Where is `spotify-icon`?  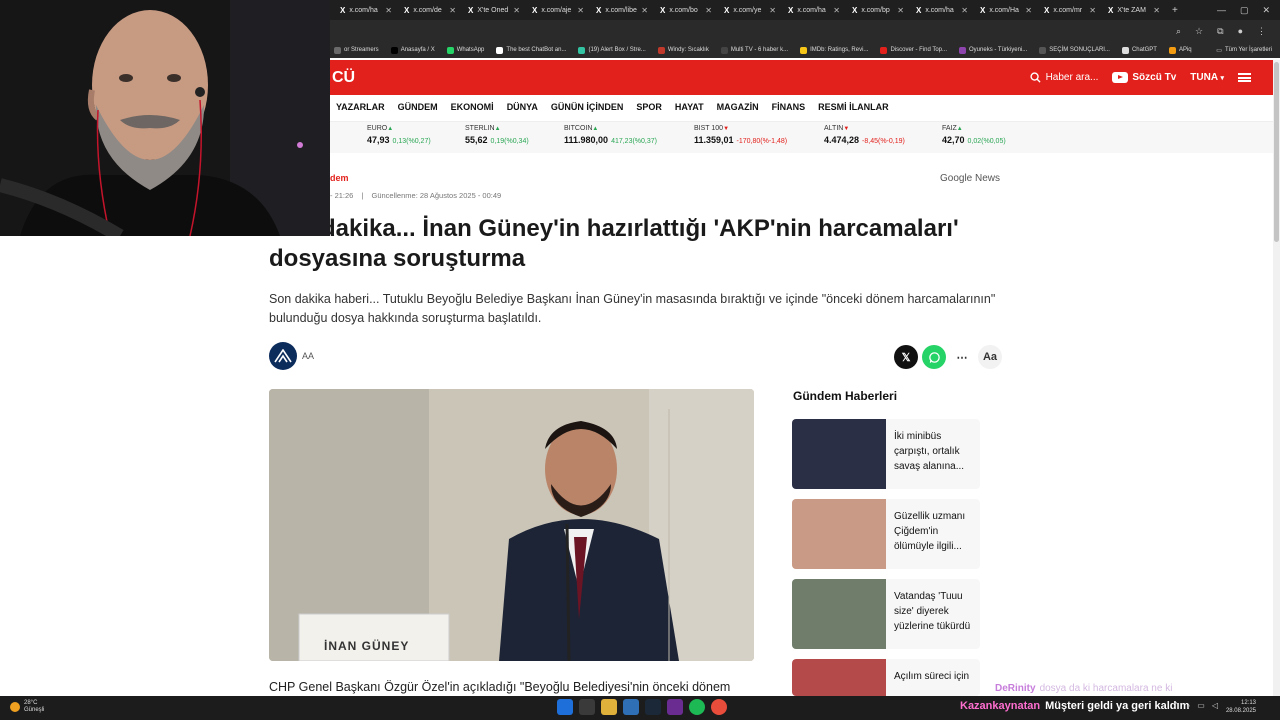
spotify-icon is located at coordinates (697, 707).